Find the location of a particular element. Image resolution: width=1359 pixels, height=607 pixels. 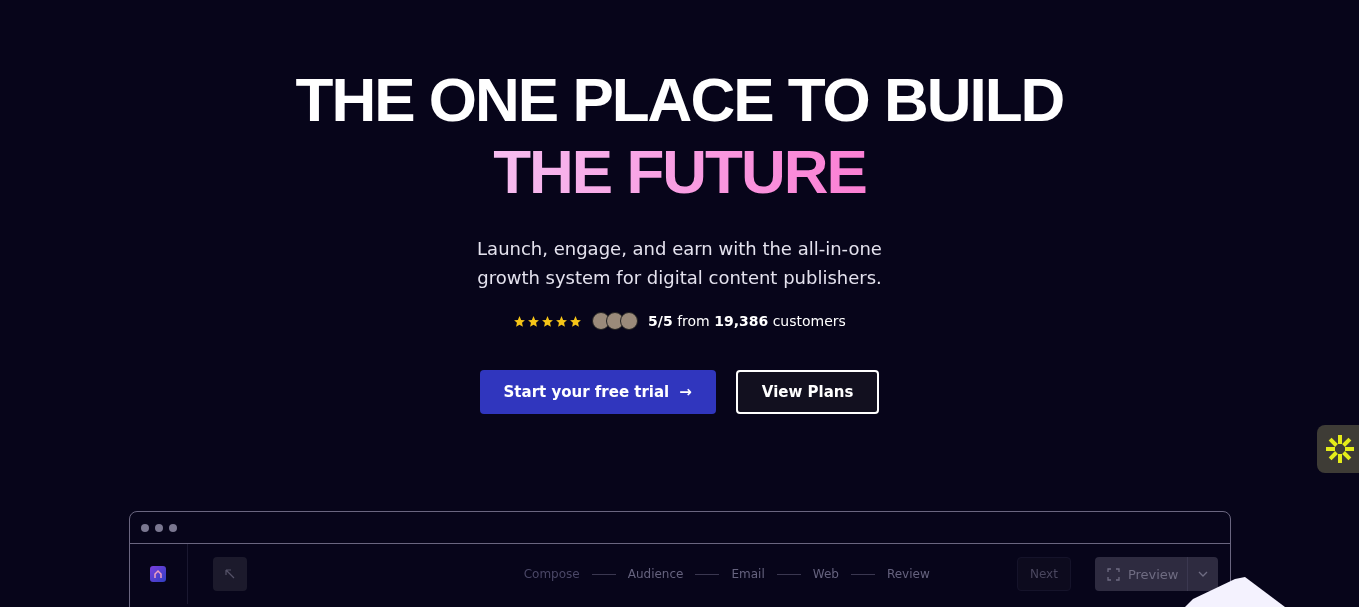

logo-icon is located at coordinates (158, 574).